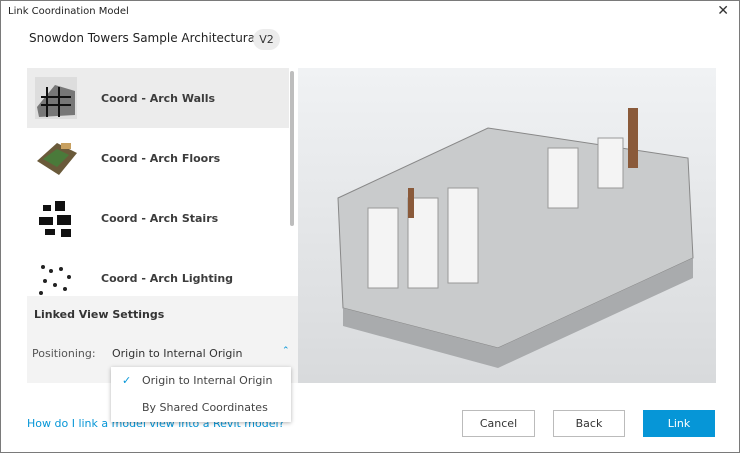 The height and width of the screenshot is (453, 740). I want to click on view-item-walls: Coord - Arch Walls, so click(158, 98).